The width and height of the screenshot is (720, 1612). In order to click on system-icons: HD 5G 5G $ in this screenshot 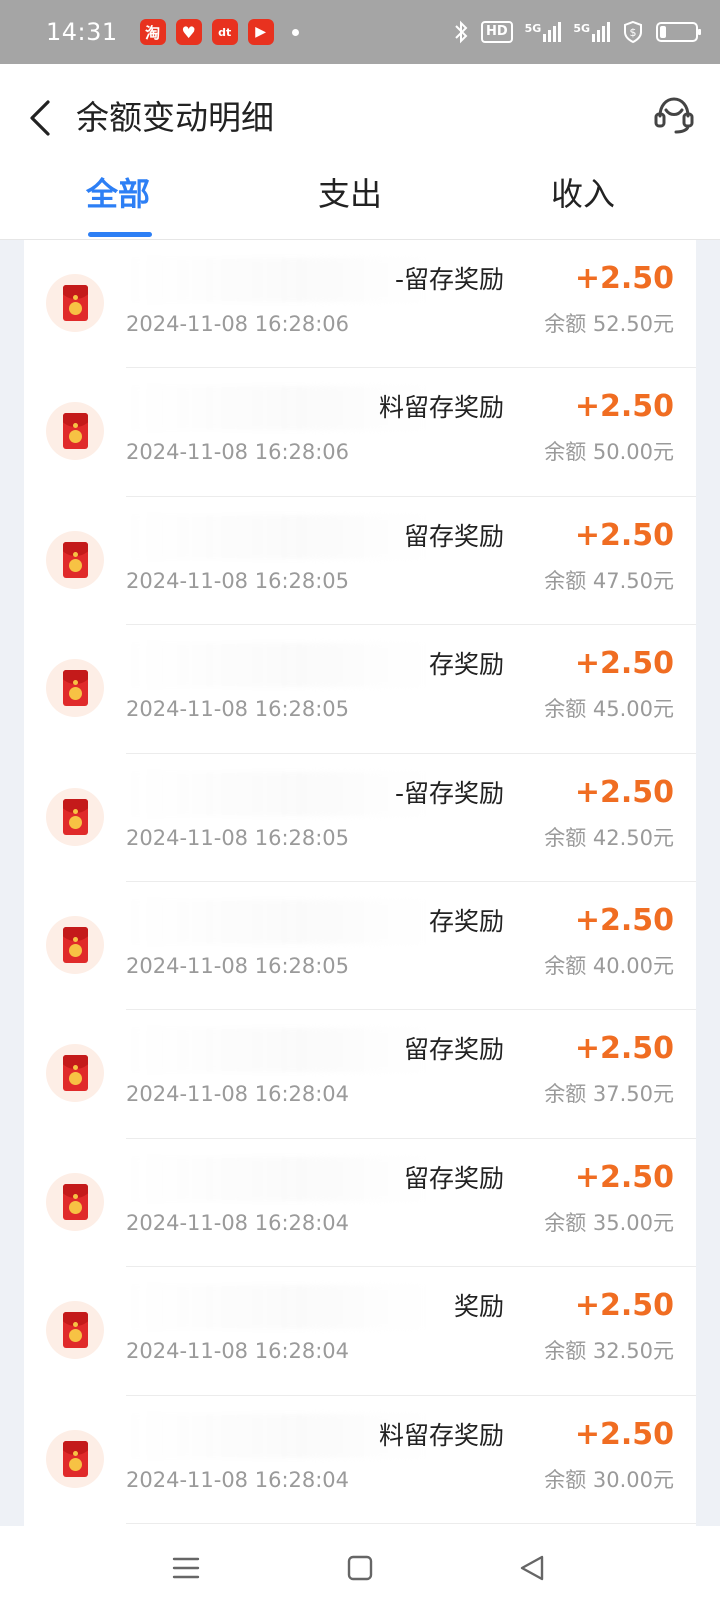, I will do `click(577, 32)`.